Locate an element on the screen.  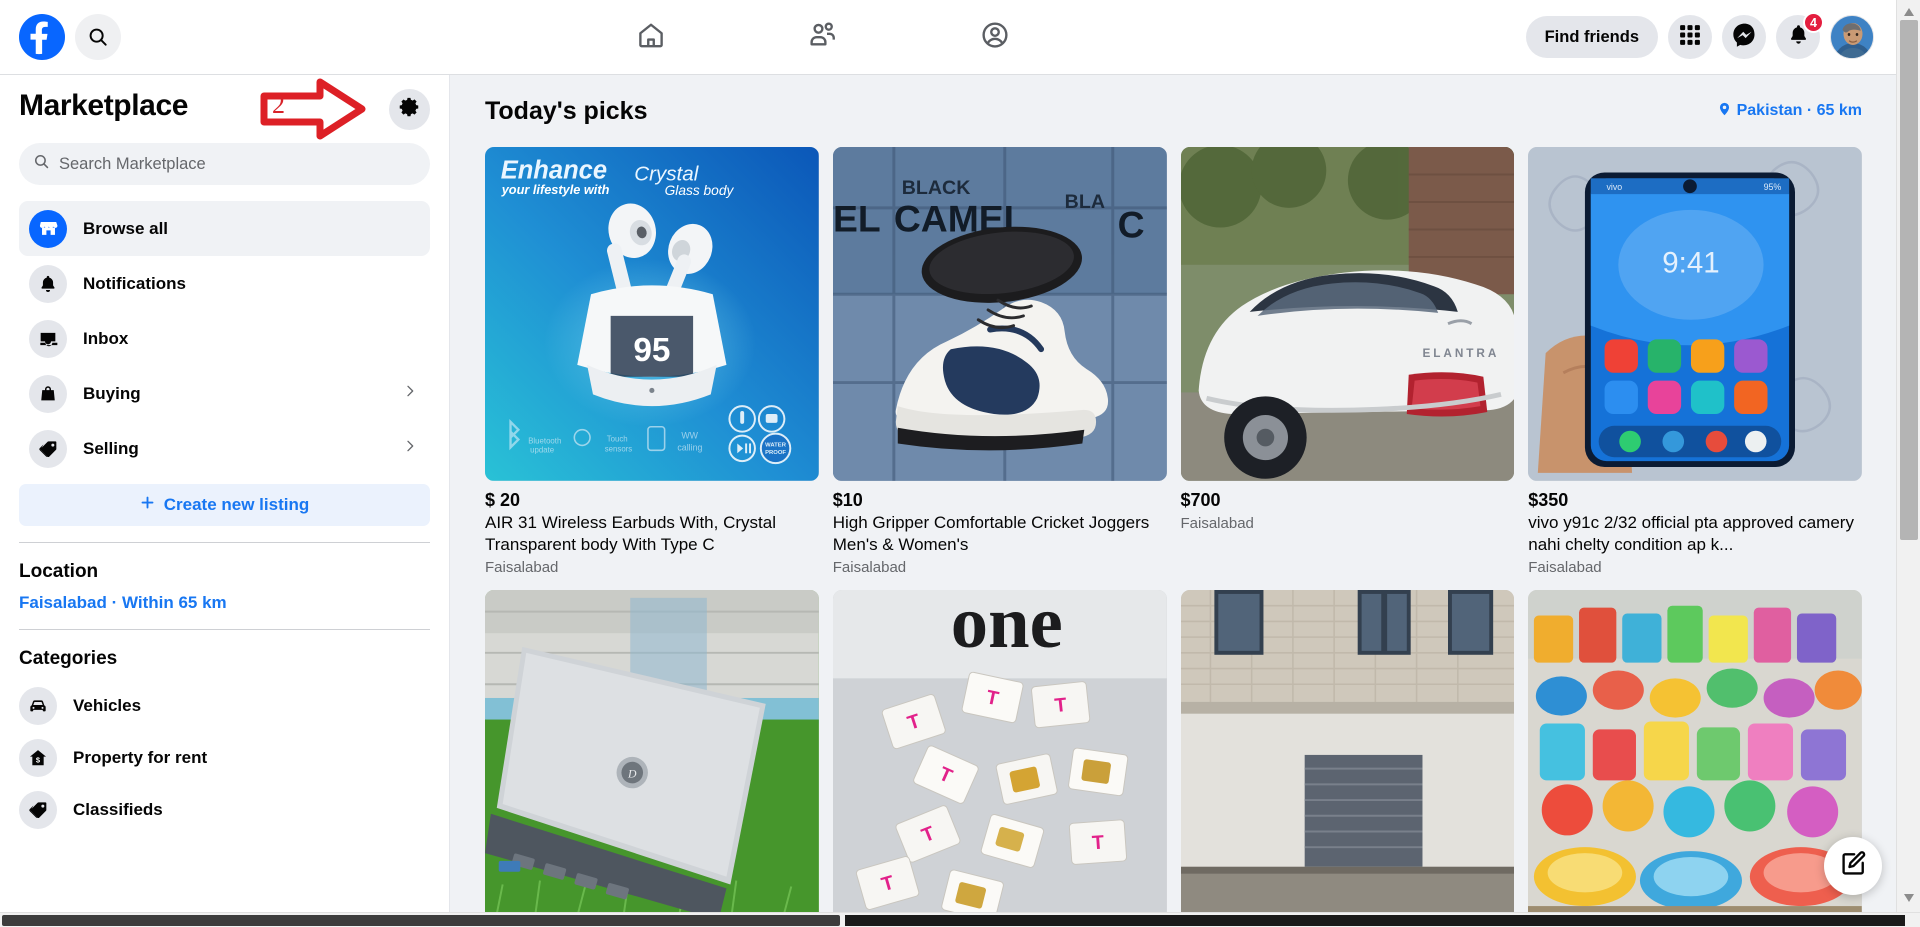
compose-listing-icon is located at coordinates (1853, 866).